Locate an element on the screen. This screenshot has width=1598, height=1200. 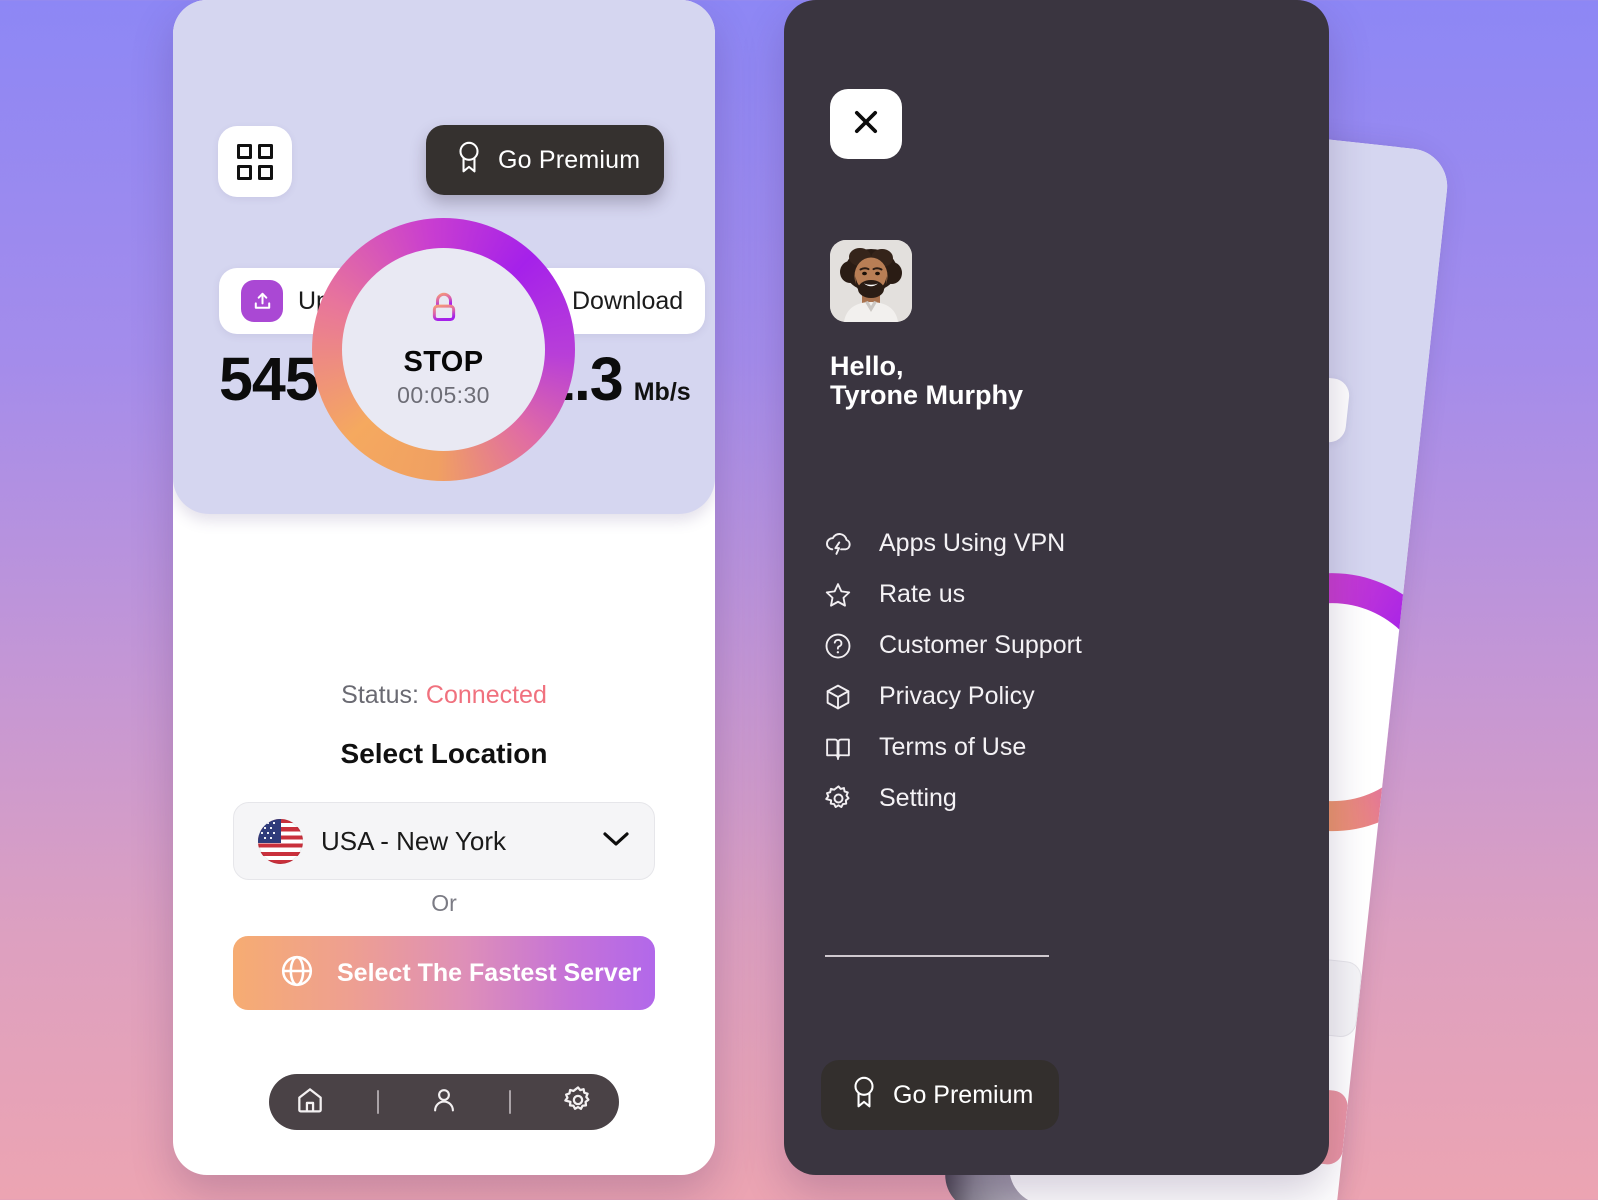
location-value: USA - New York is located at coordinates (413, 840).